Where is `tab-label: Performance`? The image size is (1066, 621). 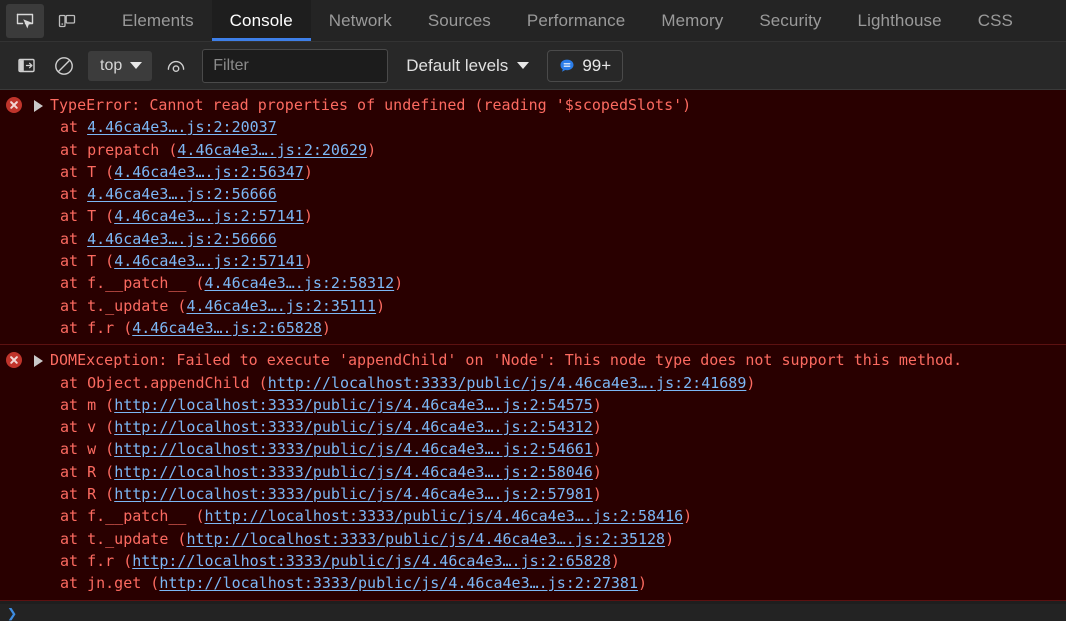 tab-label: Performance is located at coordinates (576, 20).